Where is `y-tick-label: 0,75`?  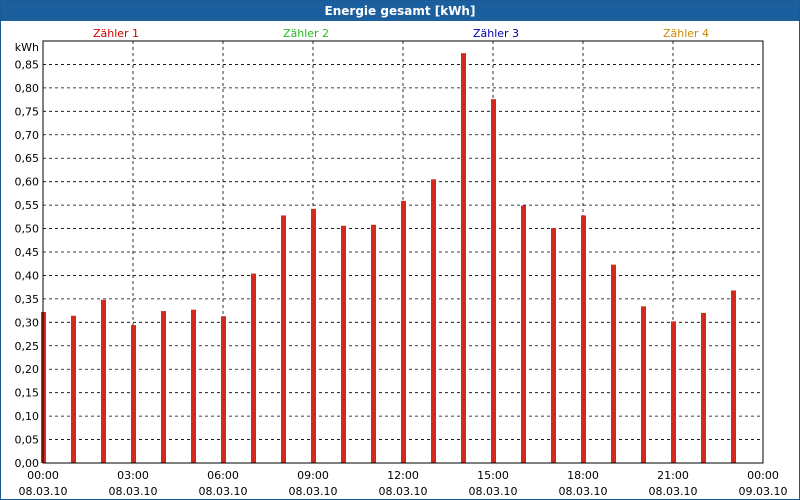 y-tick-label: 0,75 is located at coordinates (27, 111).